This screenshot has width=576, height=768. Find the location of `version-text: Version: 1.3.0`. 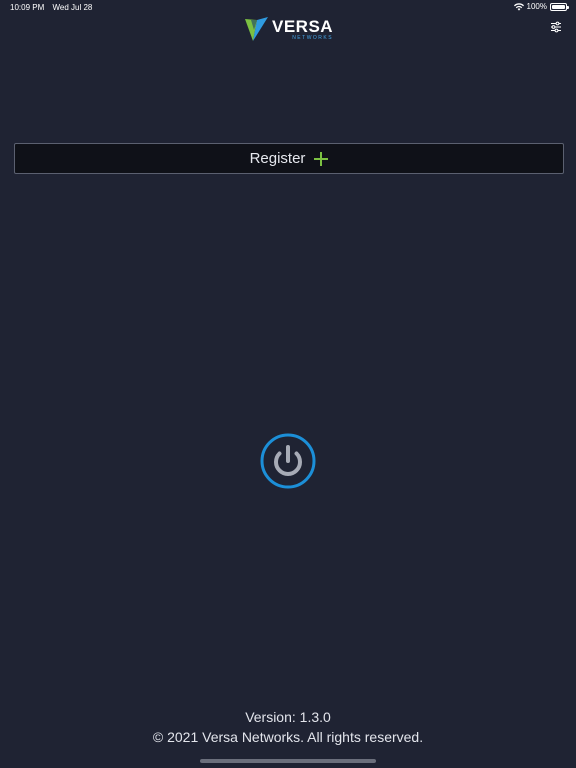

version-text: Version: 1.3.0 is located at coordinates (288, 717).